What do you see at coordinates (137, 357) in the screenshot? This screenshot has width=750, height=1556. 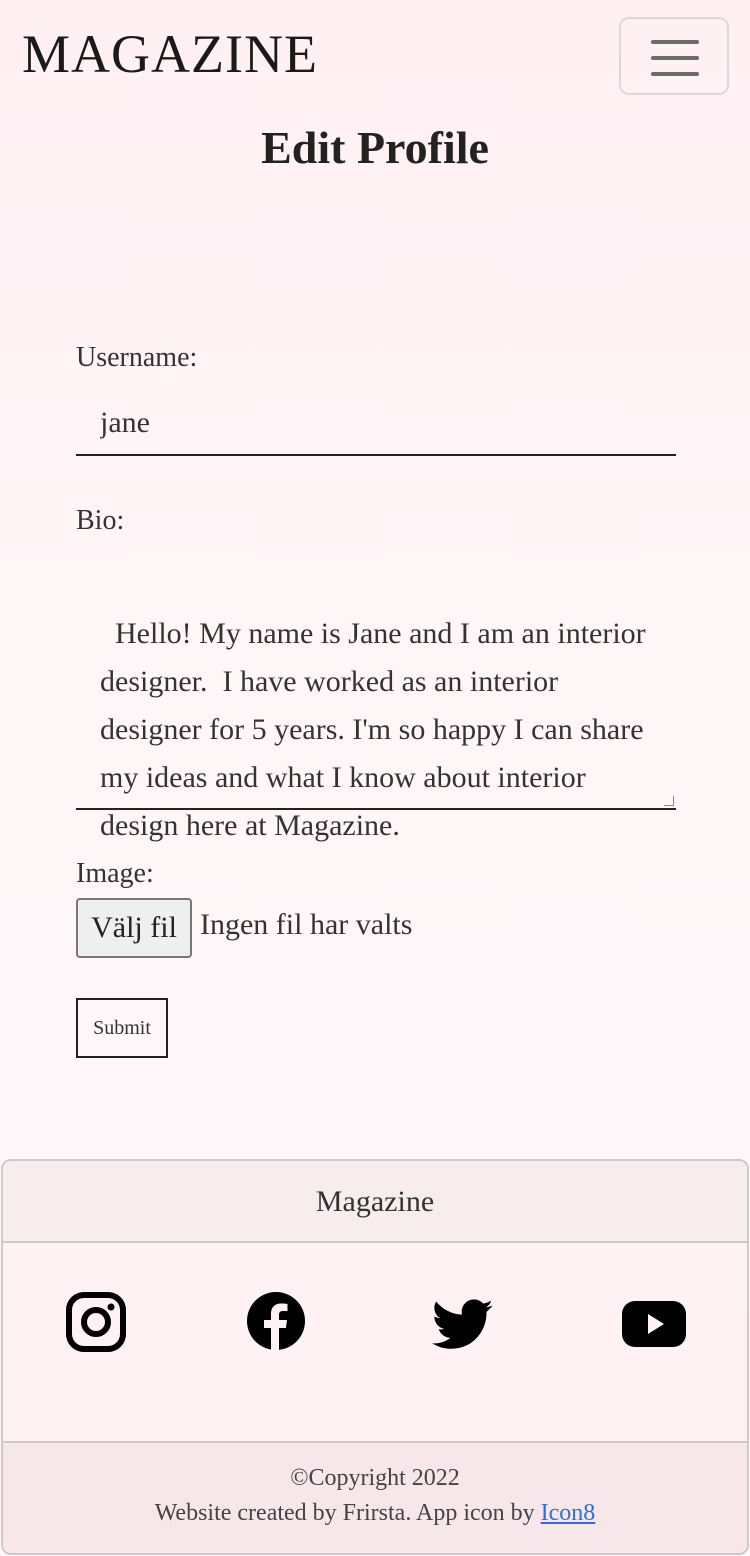 I see `username-label: Username:` at bounding box center [137, 357].